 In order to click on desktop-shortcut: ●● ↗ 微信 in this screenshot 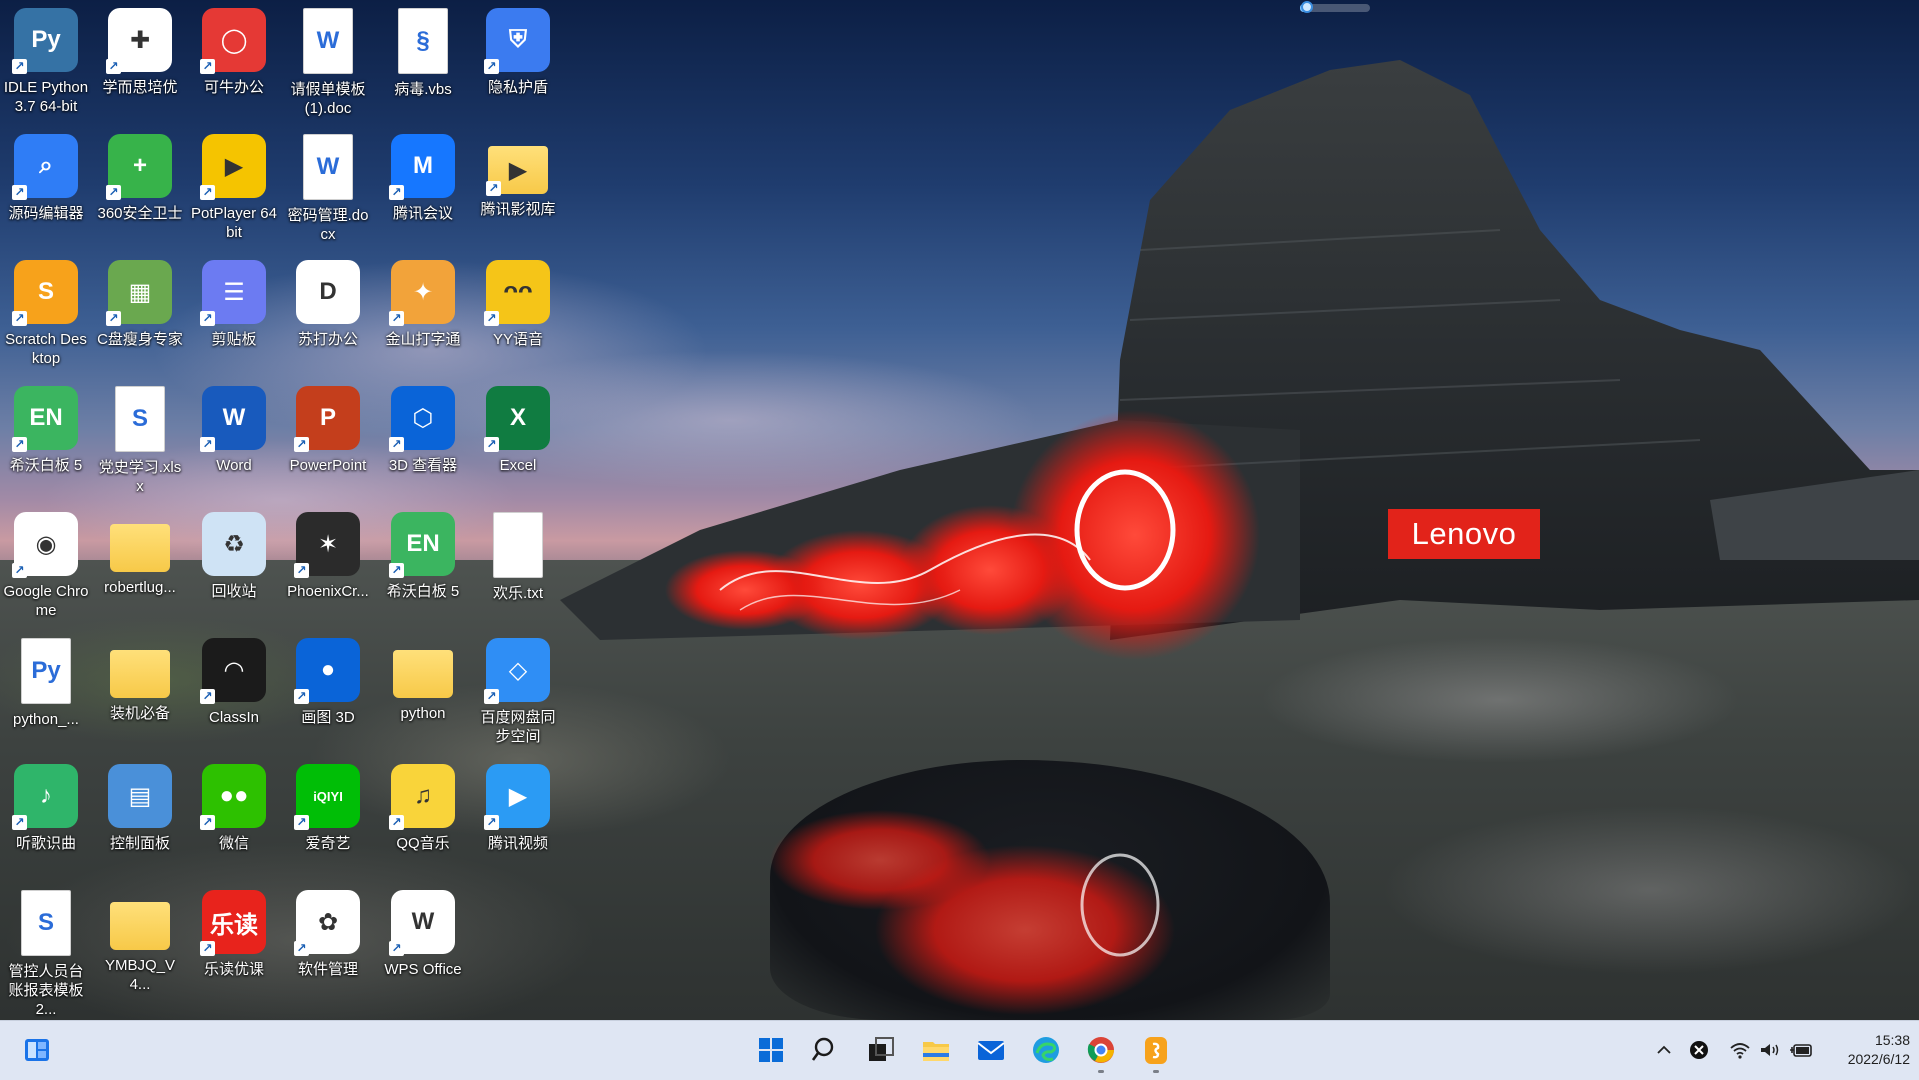, I will do `click(234, 819)`.